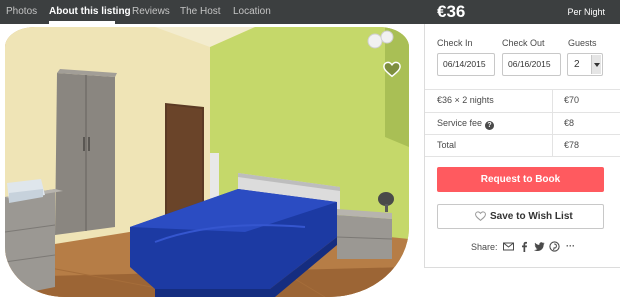 The image size is (620, 298). I want to click on check-in-label: Check In, so click(455, 43).